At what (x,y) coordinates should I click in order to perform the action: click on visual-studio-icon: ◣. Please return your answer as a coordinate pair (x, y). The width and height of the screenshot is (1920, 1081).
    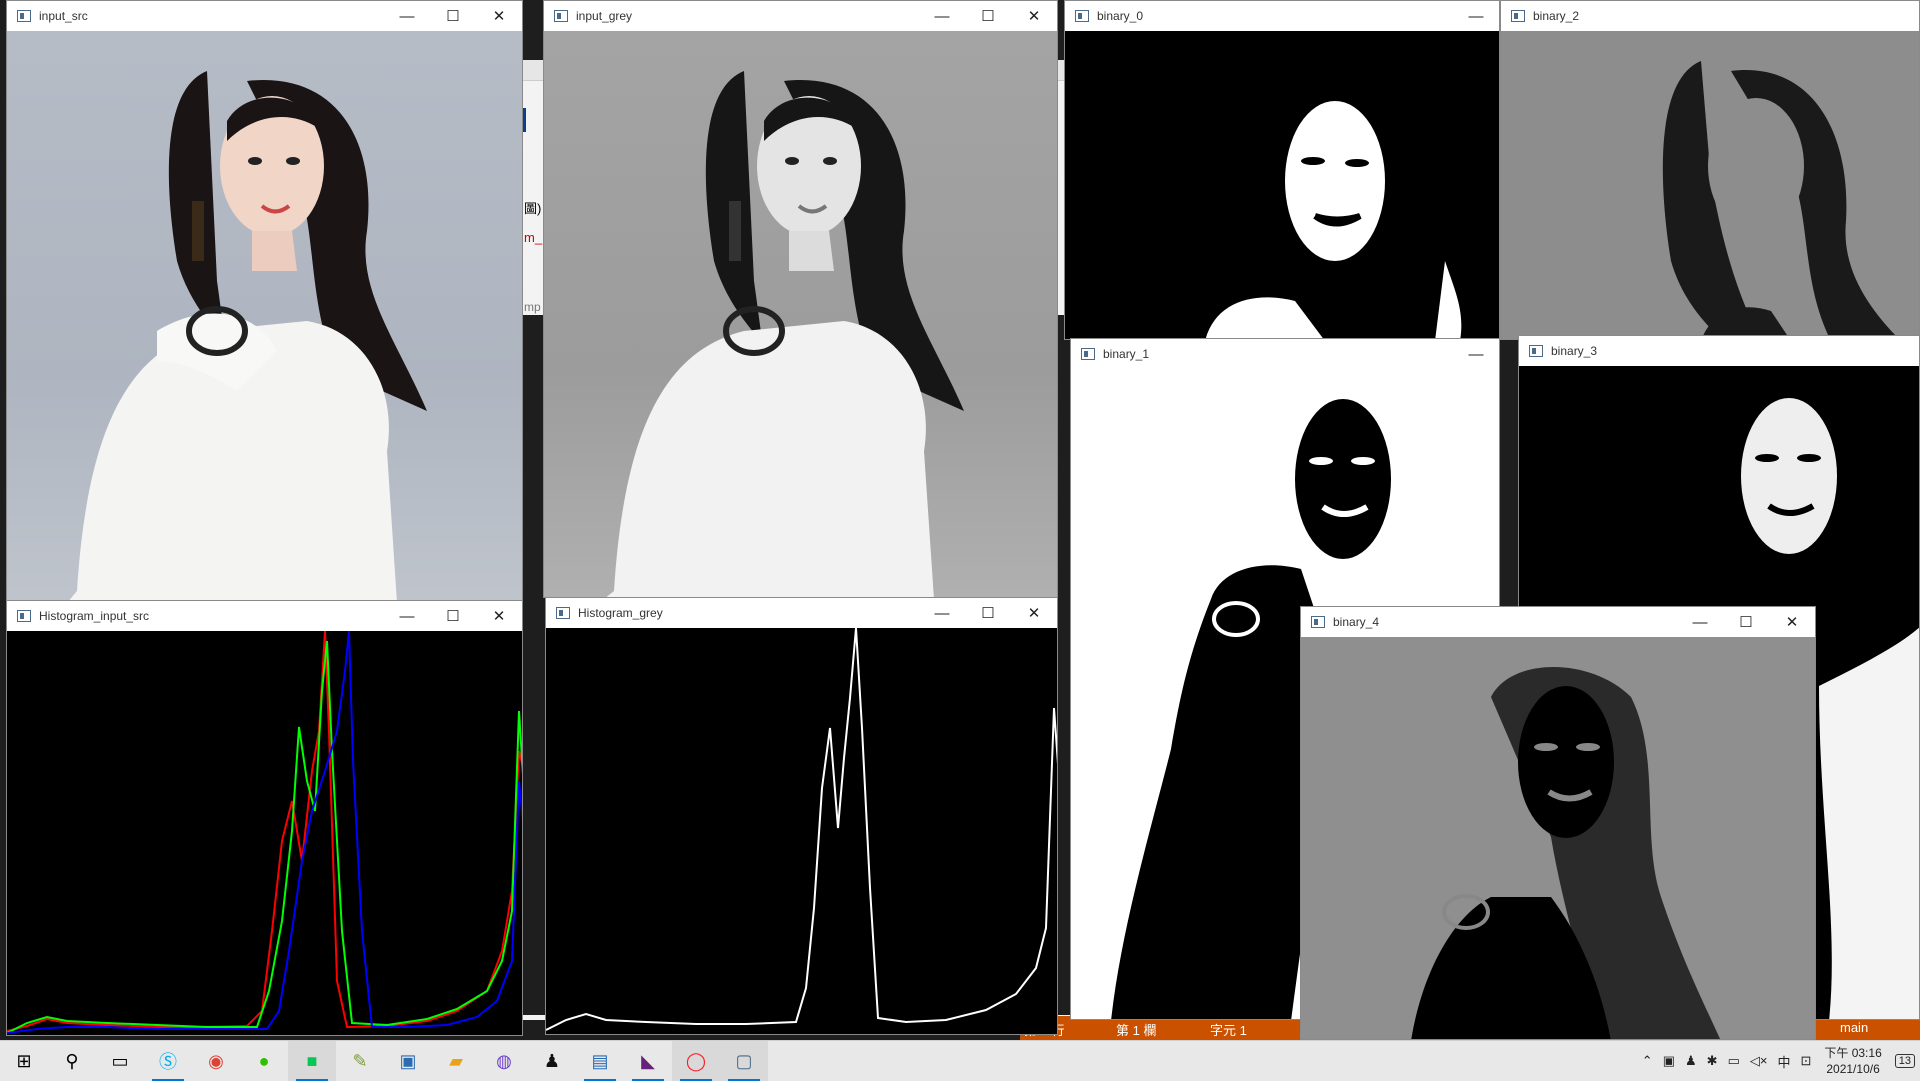
    Looking at the image, I should click on (648, 1061).